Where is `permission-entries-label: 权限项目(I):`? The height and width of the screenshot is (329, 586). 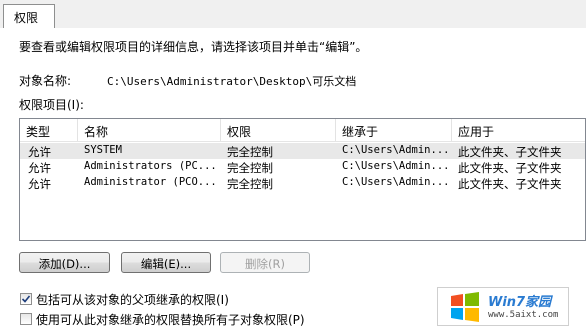
permission-entries-label: 权限项目(I): is located at coordinates (51, 105).